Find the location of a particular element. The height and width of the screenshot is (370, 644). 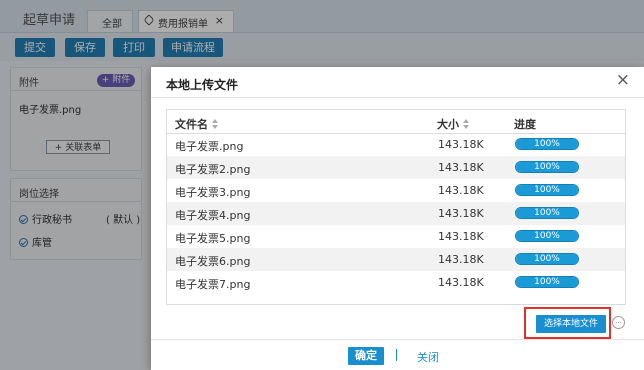

highlight-box is located at coordinates (567, 323).